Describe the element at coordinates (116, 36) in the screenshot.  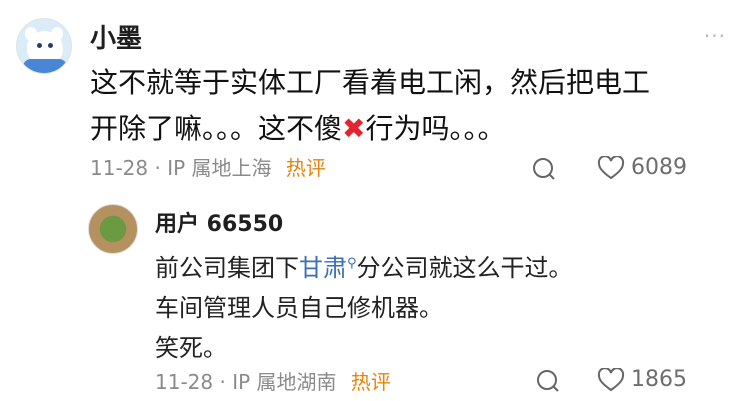
I see `username: 小墨` at that location.